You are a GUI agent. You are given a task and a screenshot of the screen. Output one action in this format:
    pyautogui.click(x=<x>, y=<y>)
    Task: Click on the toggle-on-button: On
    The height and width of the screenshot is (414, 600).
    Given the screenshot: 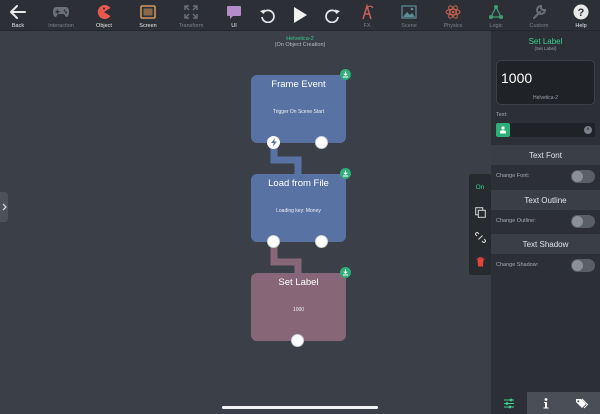 What is the action you would take?
    pyautogui.click(x=480, y=187)
    